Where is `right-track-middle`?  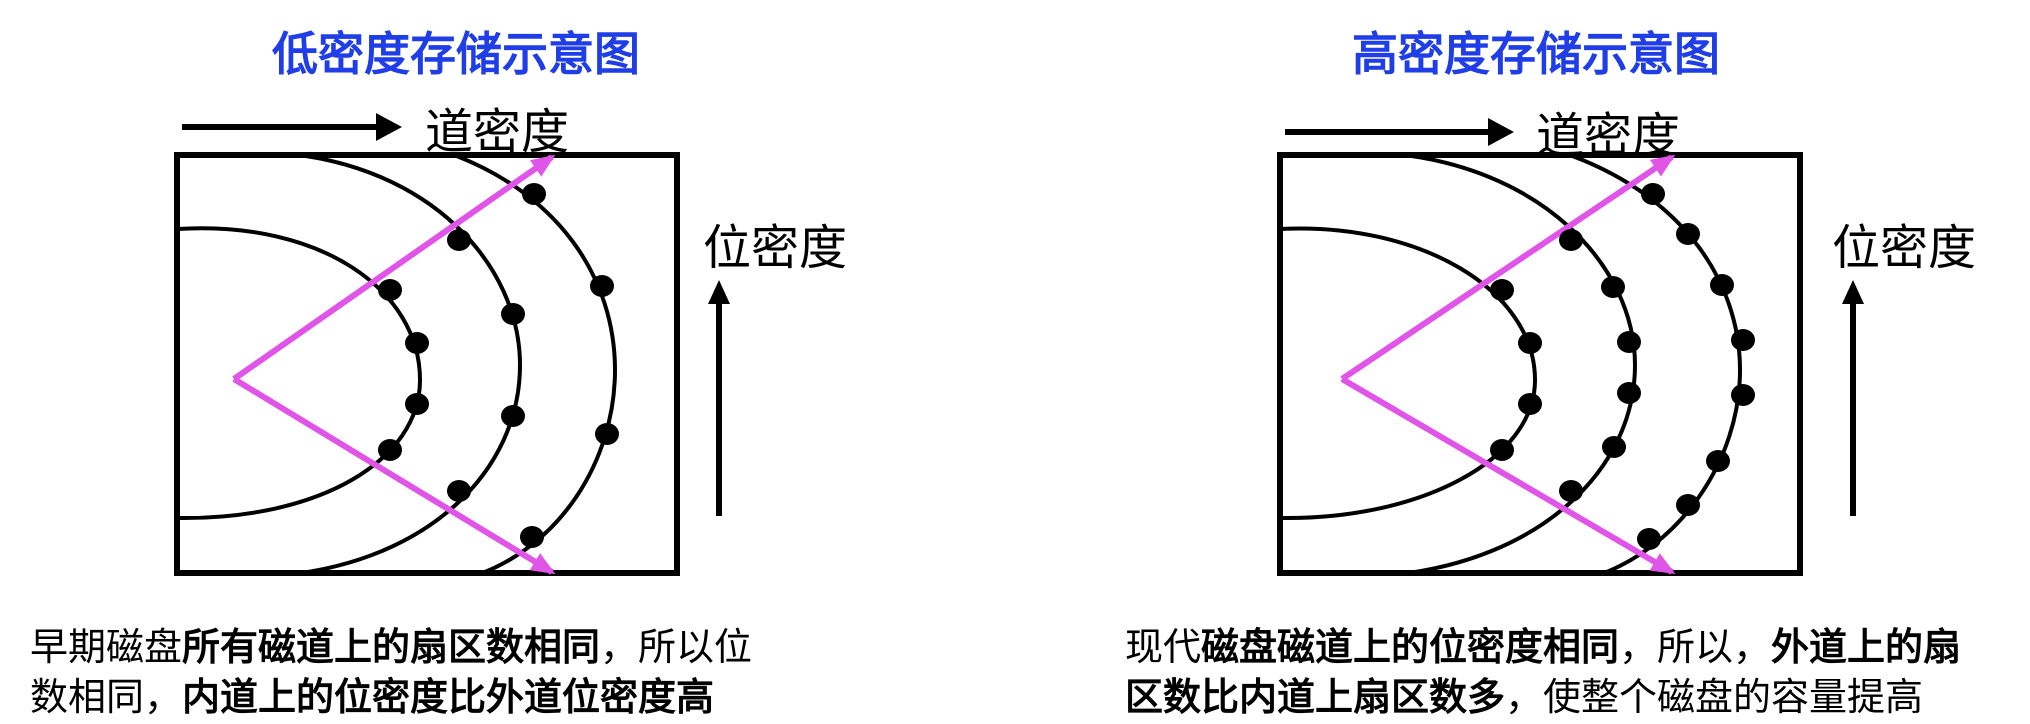
right-track-middle is located at coordinates (1511, 364).